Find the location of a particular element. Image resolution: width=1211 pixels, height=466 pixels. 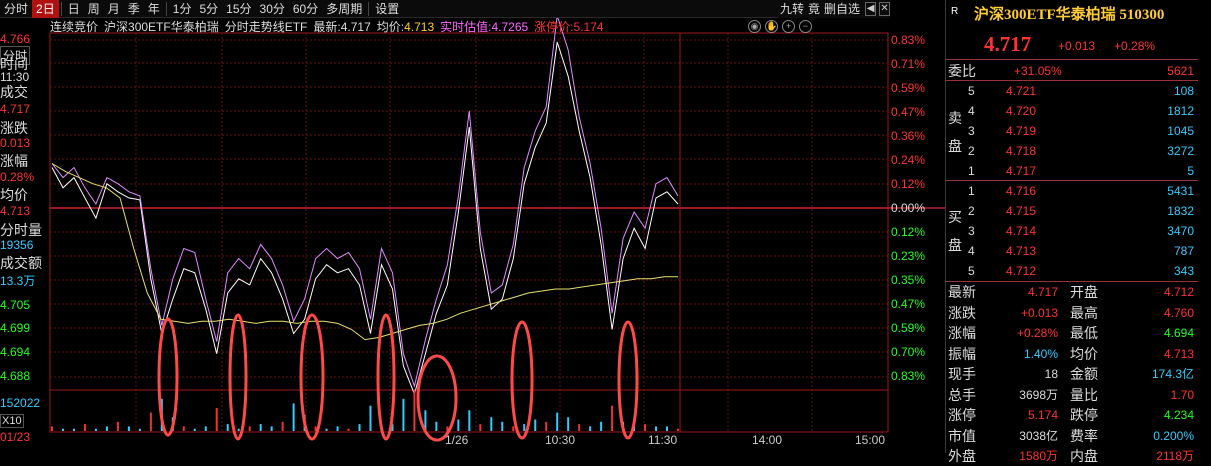

period-tab: 日 is located at coordinates (74, 9).